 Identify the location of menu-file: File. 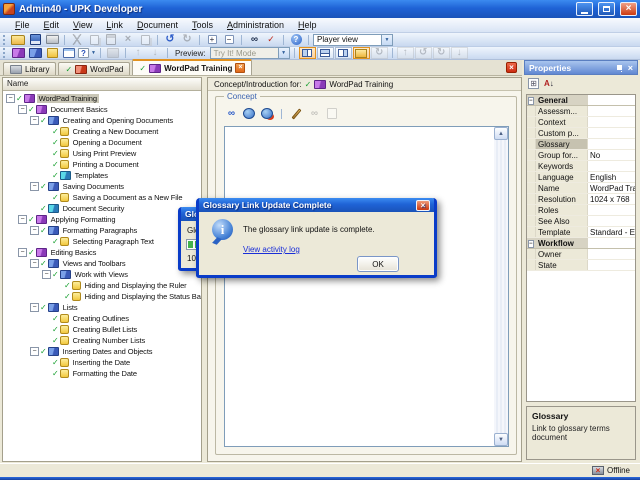
(22, 25).